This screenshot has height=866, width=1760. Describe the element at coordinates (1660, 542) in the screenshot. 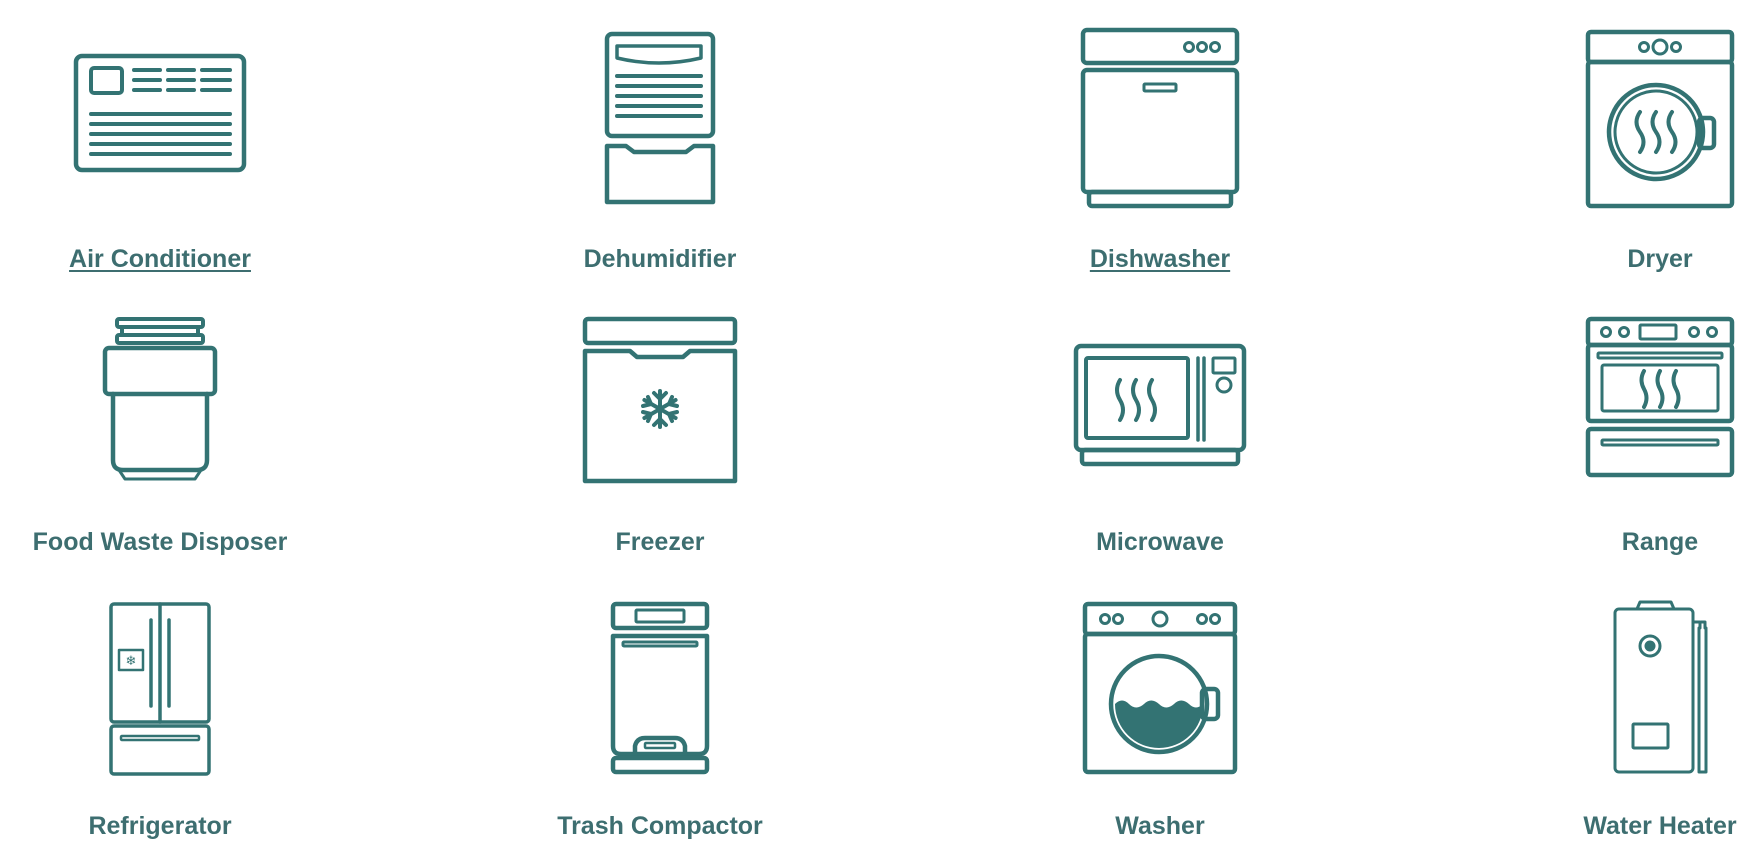

I see `appliance-label: Range` at that location.